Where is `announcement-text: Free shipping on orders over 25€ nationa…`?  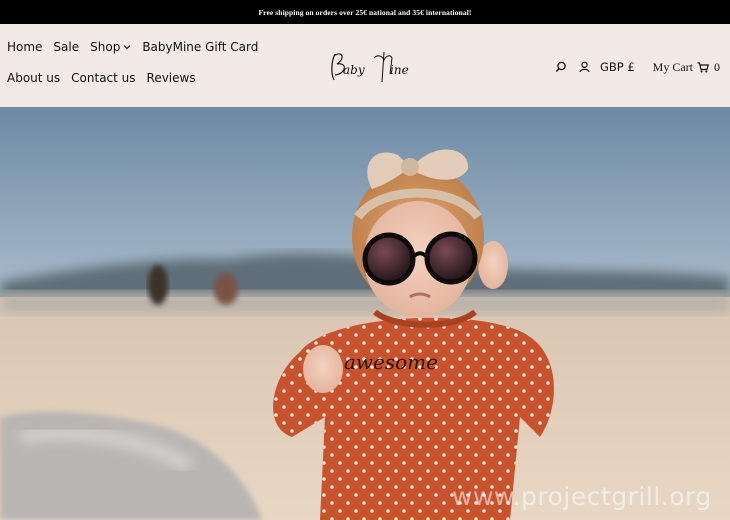 announcement-text: Free shipping on orders over 25€ nationa… is located at coordinates (365, 12).